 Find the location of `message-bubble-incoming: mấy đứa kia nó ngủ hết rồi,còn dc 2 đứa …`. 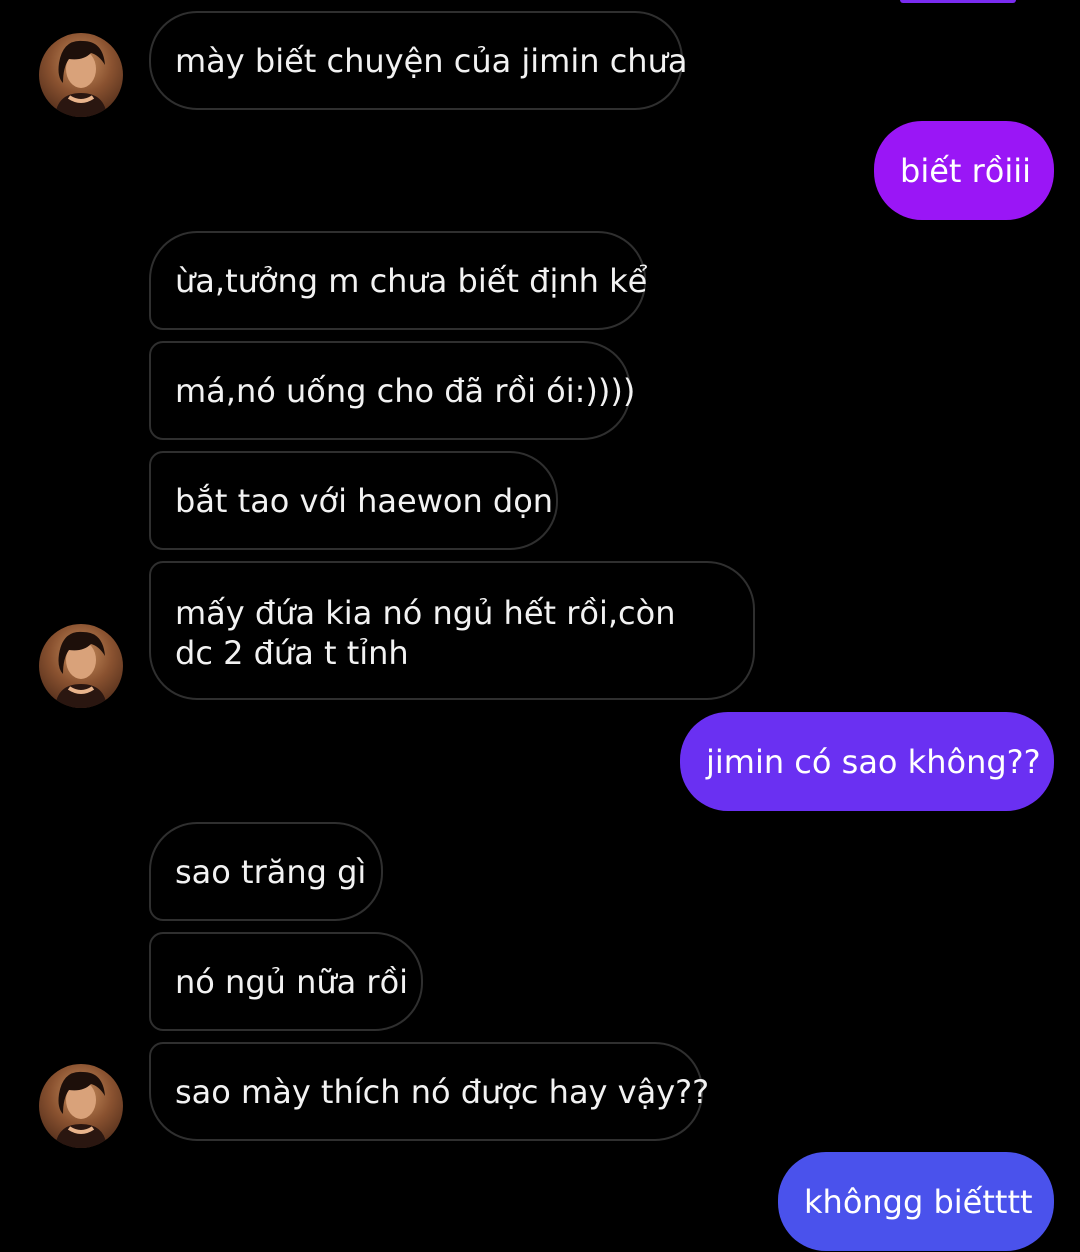

message-bubble-incoming: mấy đứa kia nó ngủ hết rồi,còn dc 2 đứa … is located at coordinates (452, 630).